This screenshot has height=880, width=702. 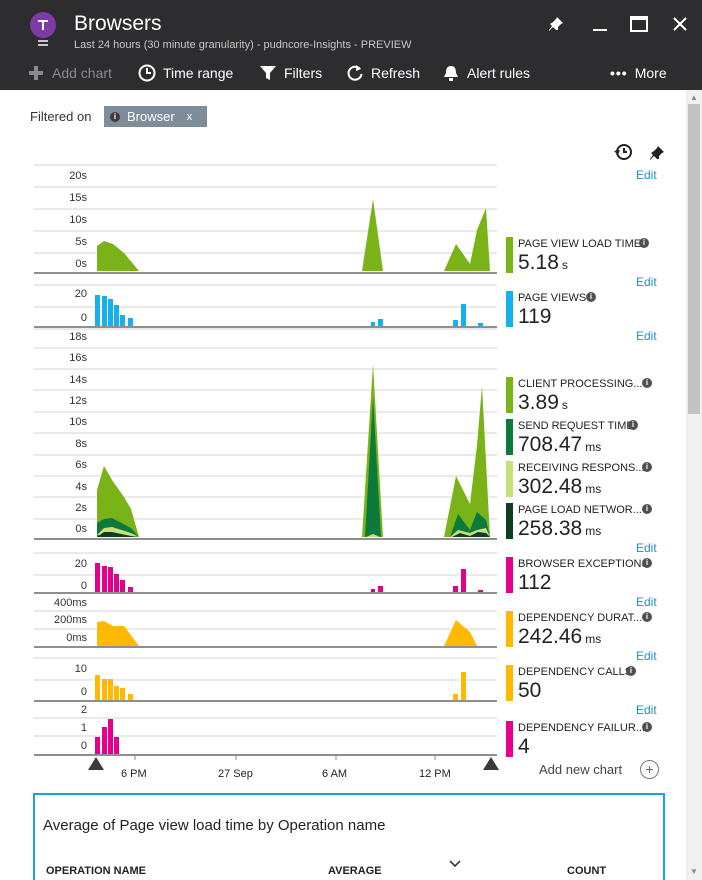 What do you see at coordinates (543, 262) in the screenshot?
I see `metric-value: 5.18 s` at bounding box center [543, 262].